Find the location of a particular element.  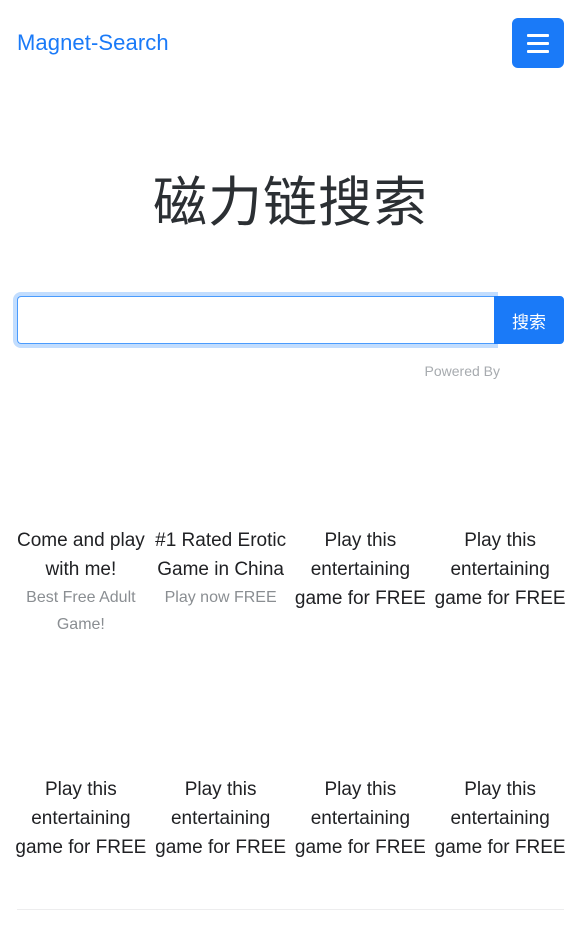

ad-subtitle: Best Free Adult Game! is located at coordinates (81, 611).